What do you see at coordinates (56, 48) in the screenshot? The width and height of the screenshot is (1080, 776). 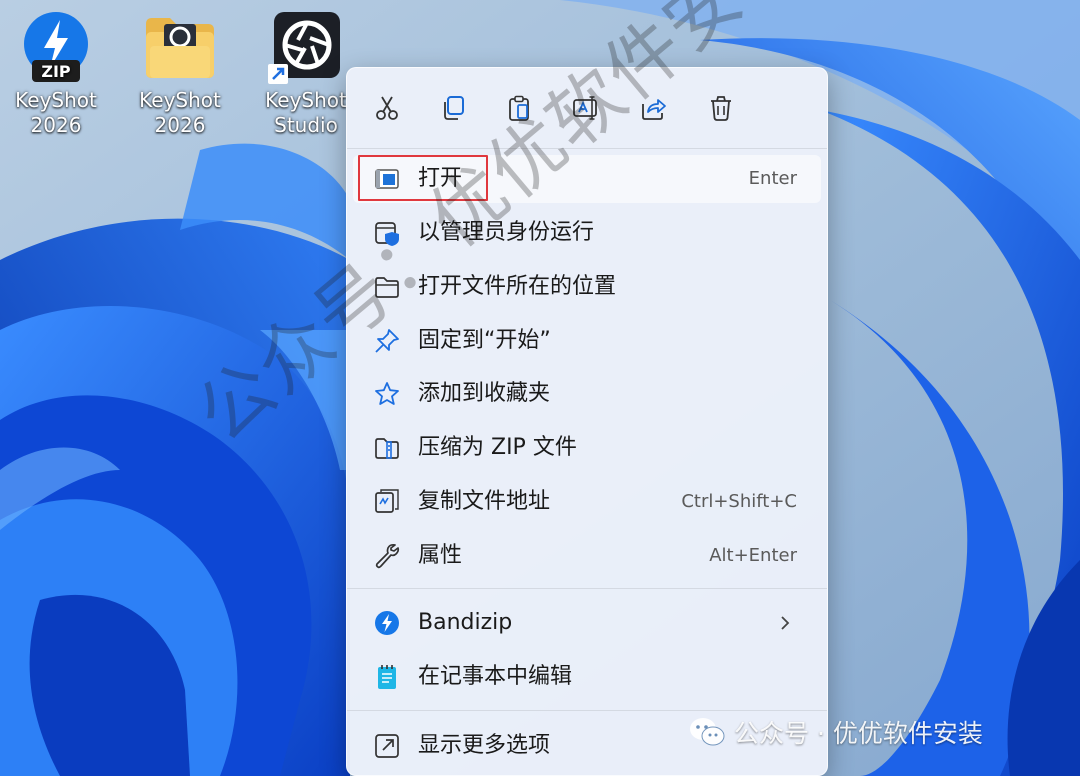 I see `bandizip-zip-icon: ZIP` at bounding box center [56, 48].